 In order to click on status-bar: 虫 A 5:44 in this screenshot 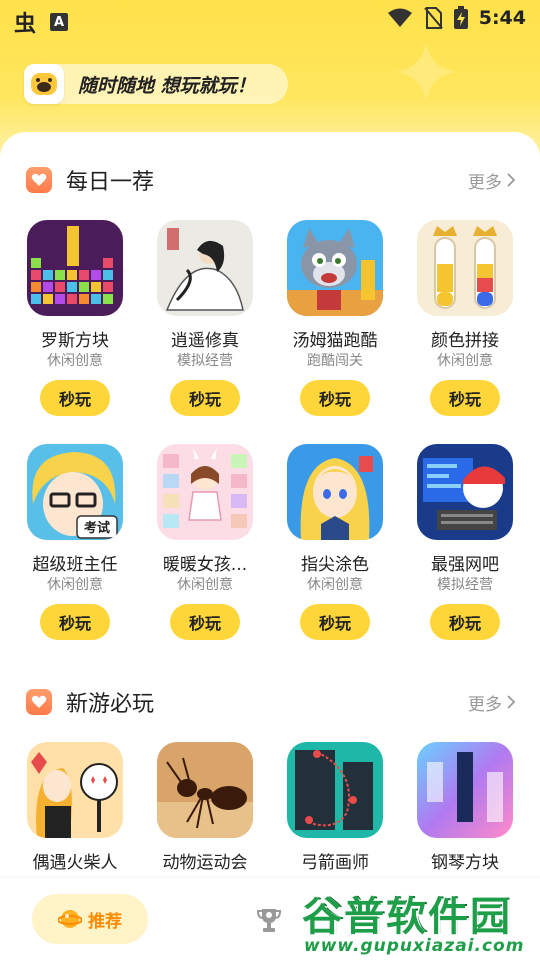, I will do `click(270, 18)`.